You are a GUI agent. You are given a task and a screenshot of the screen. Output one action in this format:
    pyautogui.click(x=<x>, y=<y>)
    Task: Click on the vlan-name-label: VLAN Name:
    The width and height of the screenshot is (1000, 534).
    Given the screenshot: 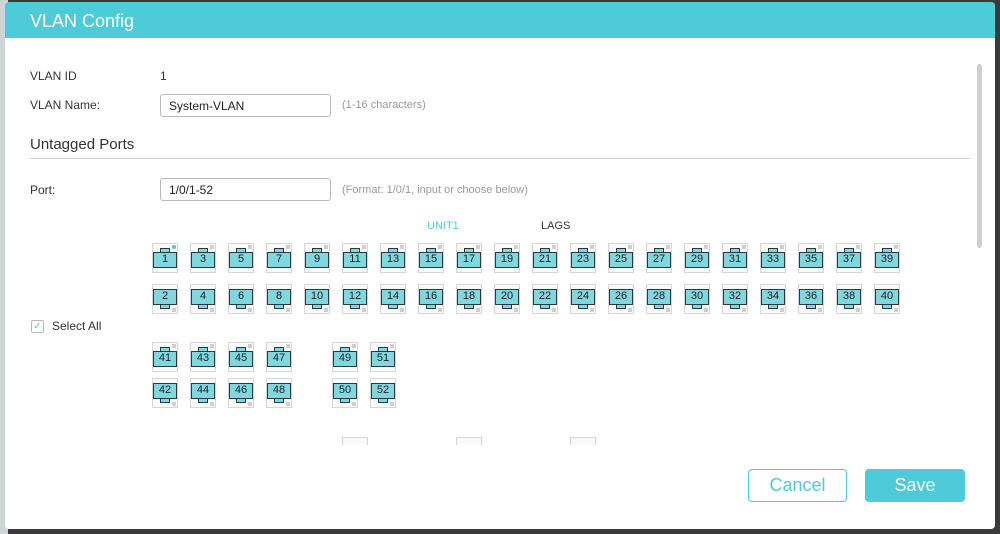 What is the action you would take?
    pyautogui.click(x=65, y=105)
    